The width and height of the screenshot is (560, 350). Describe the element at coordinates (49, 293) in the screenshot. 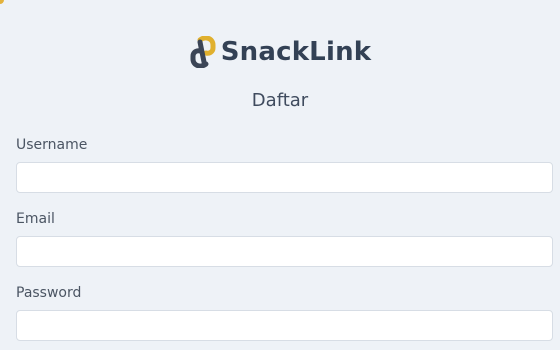

I see `password-label: Password` at that location.